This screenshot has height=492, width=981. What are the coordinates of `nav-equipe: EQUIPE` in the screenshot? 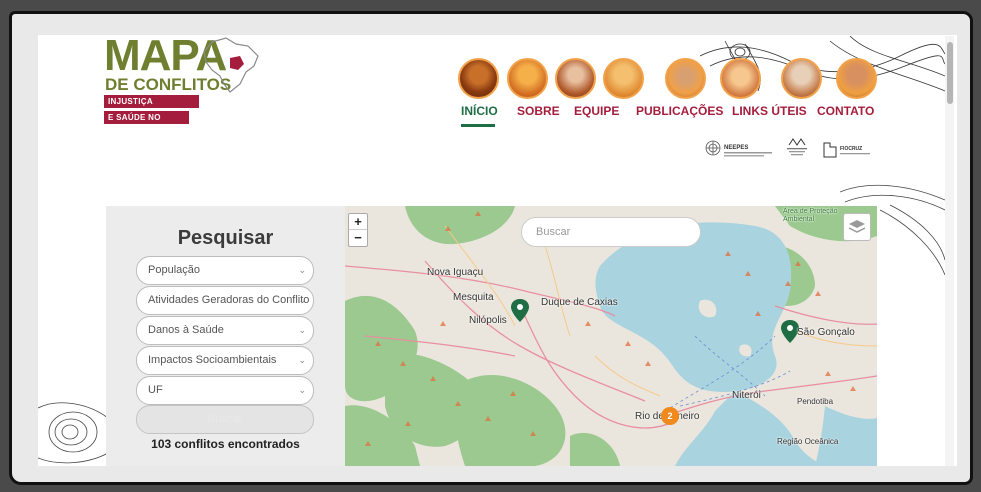 It's located at (596, 111).